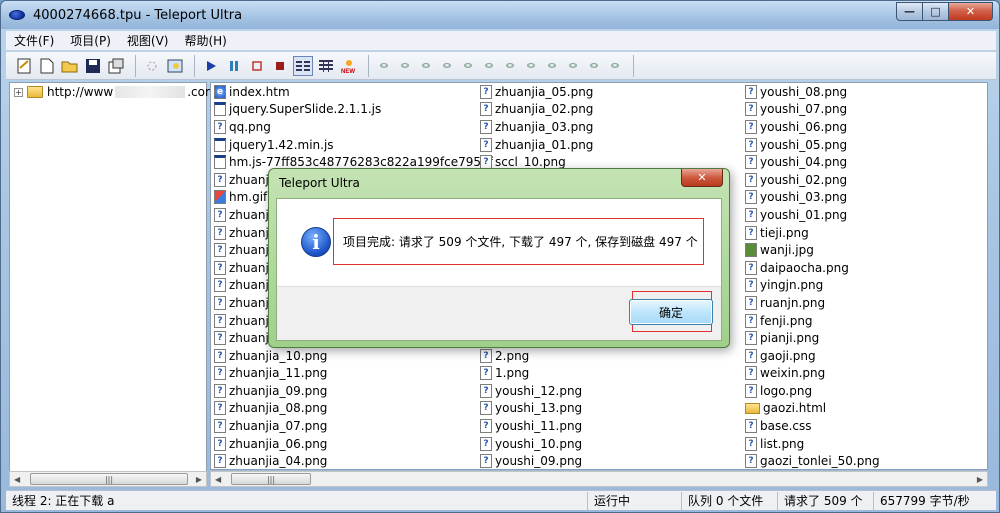 The width and height of the screenshot is (1000, 513). Describe the element at coordinates (326, 66) in the screenshot. I see `details-view-icon` at that location.